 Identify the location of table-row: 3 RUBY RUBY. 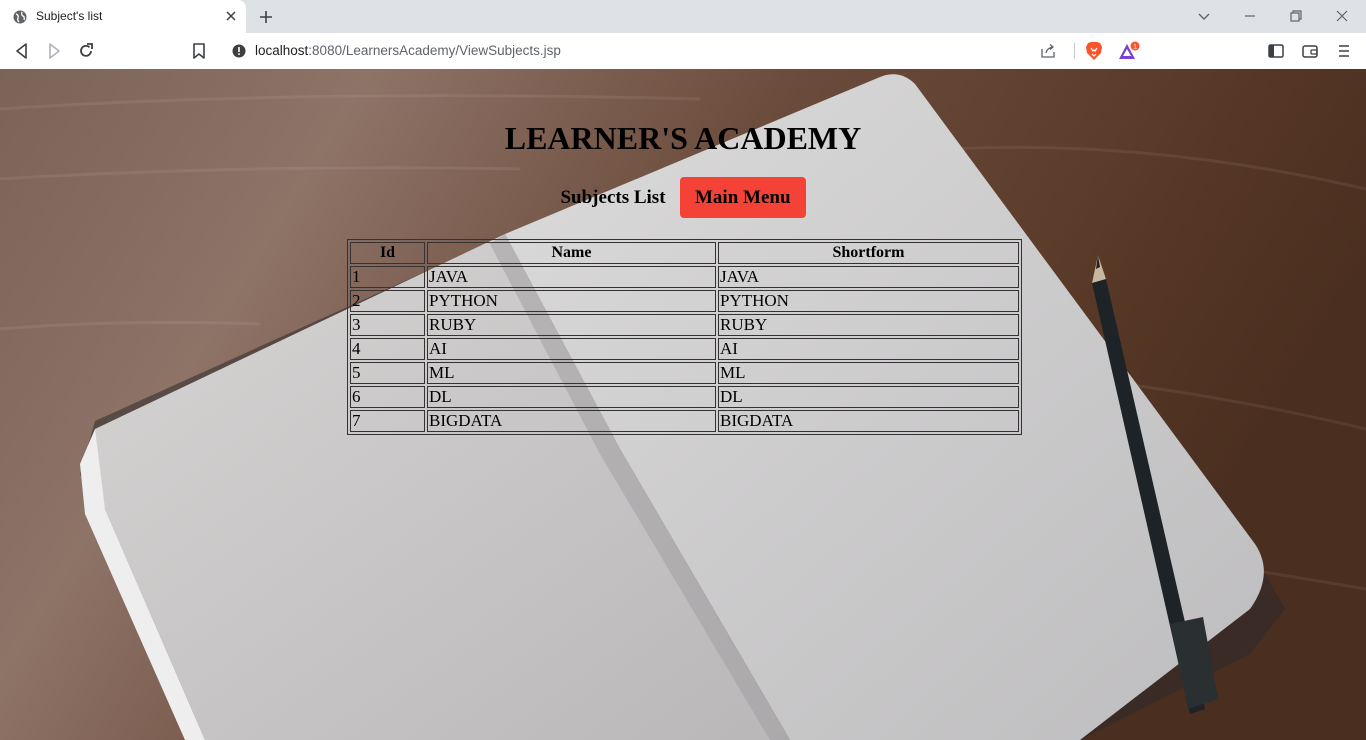
(684, 325).